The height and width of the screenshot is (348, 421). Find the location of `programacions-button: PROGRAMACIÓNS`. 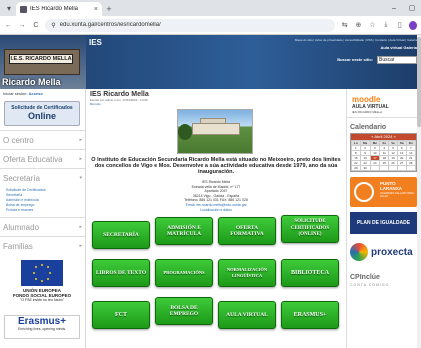

programacions-button: PROGRAMACIÓNS is located at coordinates (184, 273).